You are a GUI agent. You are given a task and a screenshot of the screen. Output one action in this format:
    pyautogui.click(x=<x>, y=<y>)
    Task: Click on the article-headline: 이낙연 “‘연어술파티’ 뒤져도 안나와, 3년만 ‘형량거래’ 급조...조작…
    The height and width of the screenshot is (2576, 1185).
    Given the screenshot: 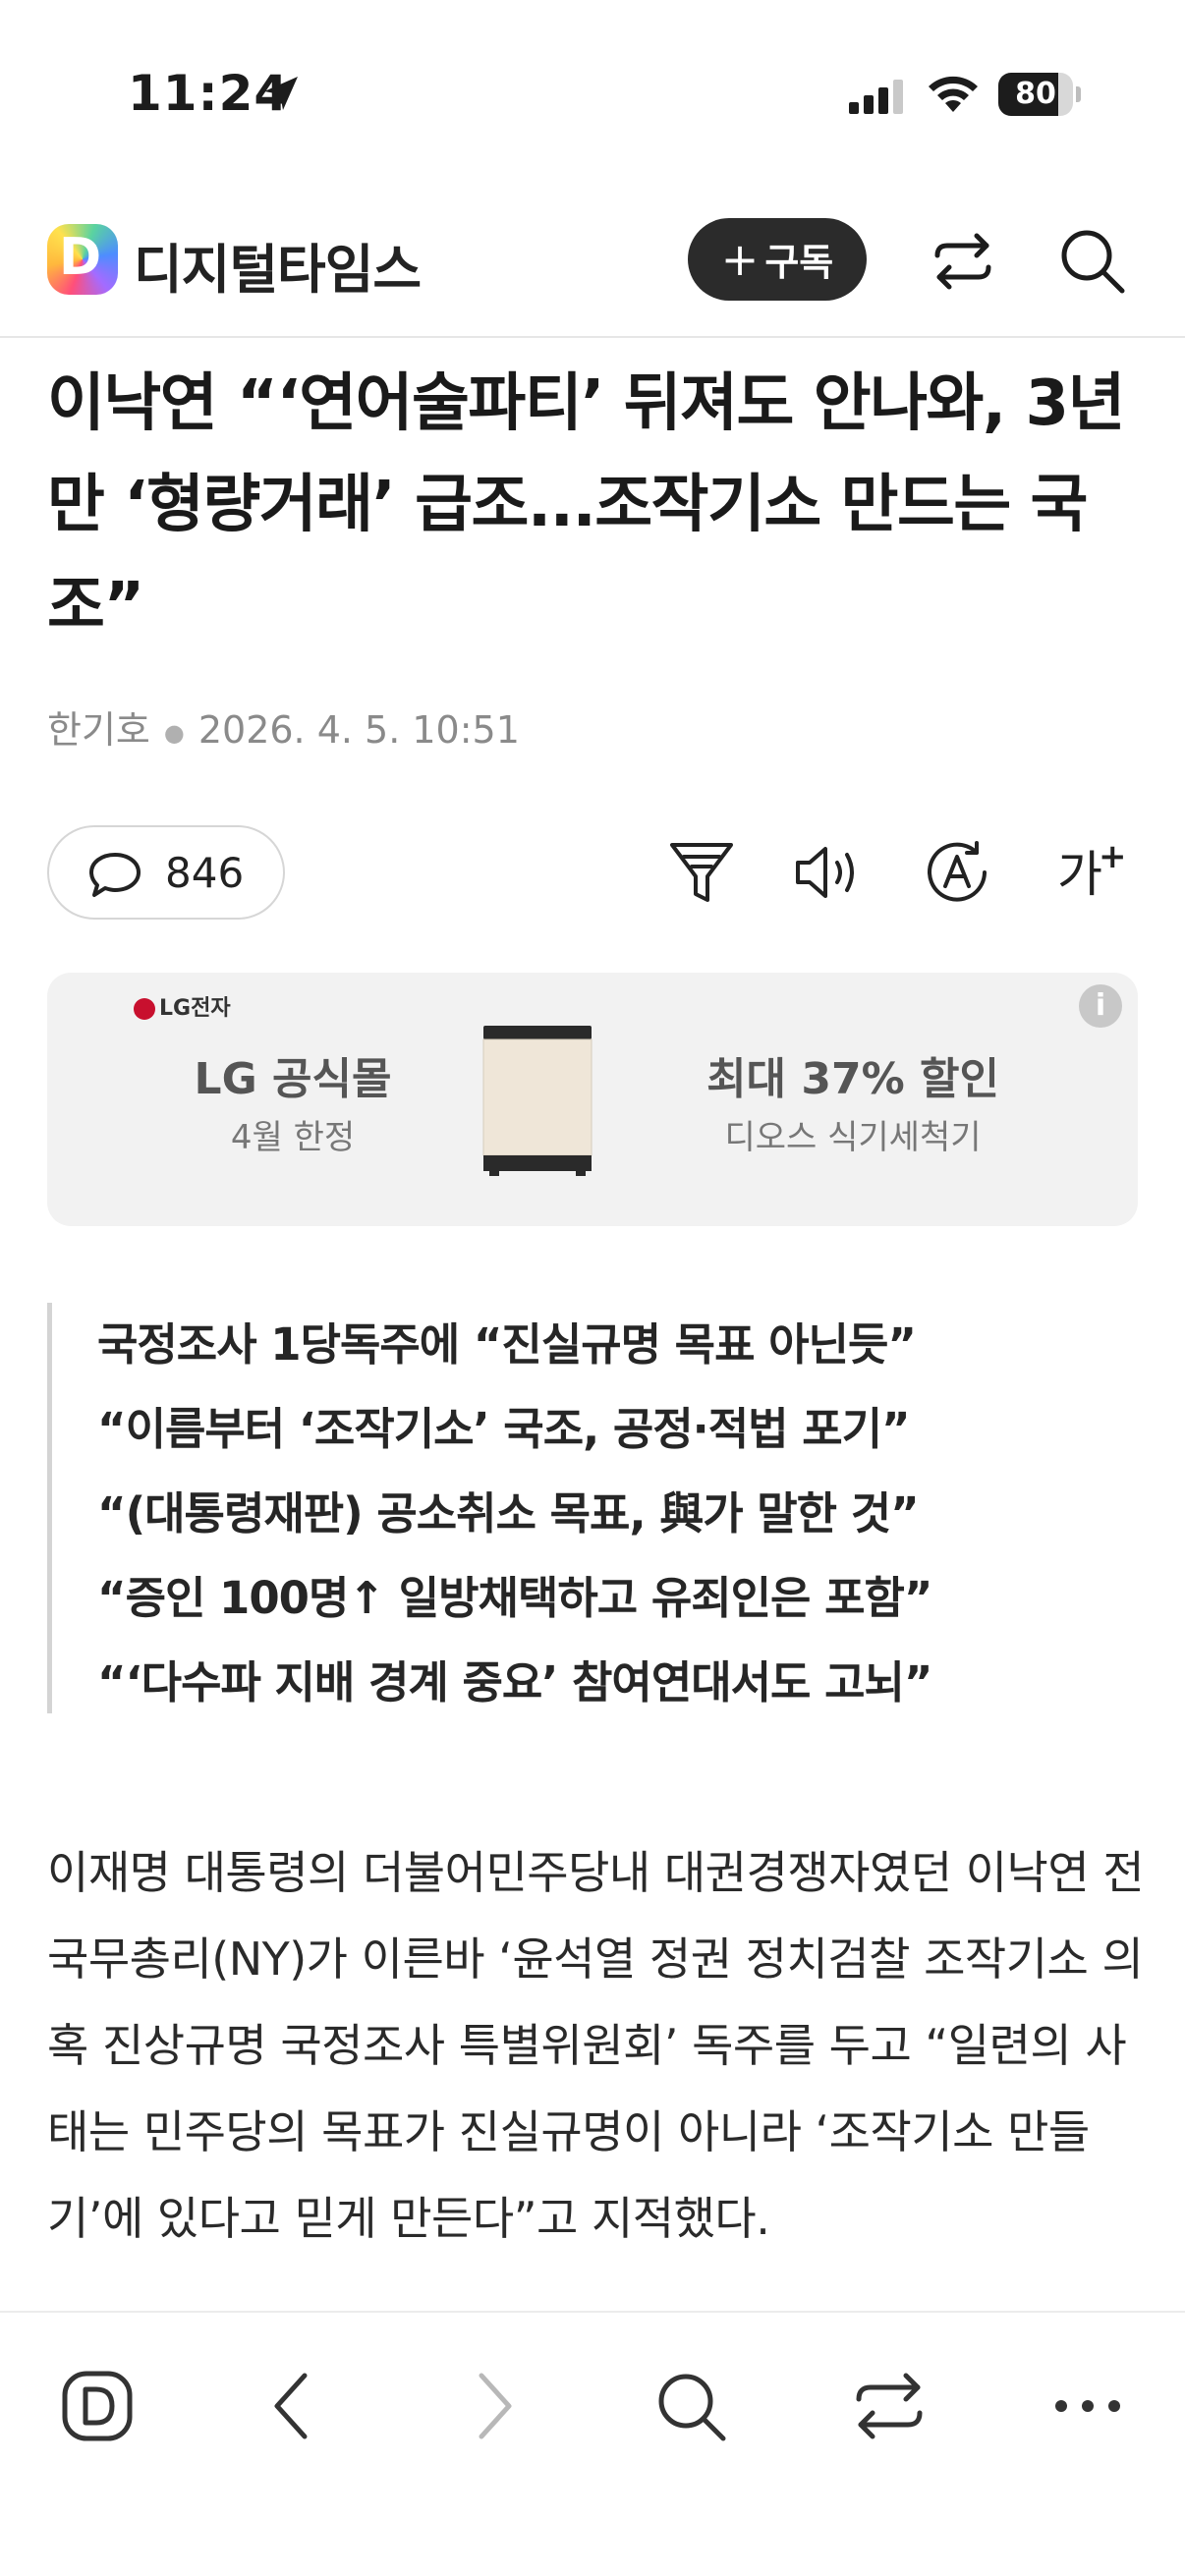 What is the action you would take?
    pyautogui.click(x=586, y=505)
    